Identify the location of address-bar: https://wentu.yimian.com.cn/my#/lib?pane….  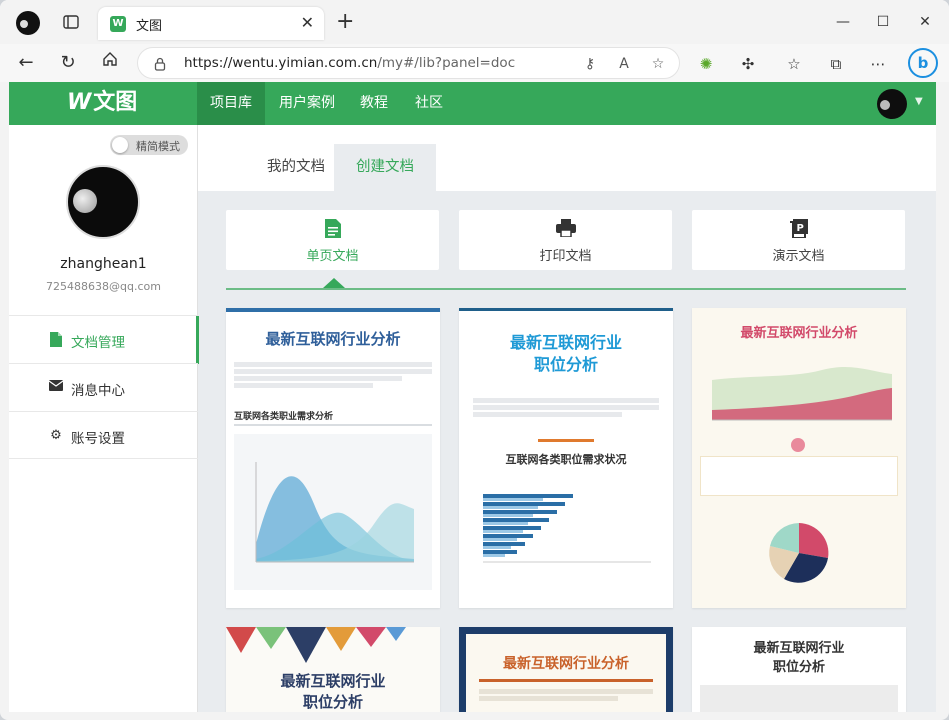
(408, 63).